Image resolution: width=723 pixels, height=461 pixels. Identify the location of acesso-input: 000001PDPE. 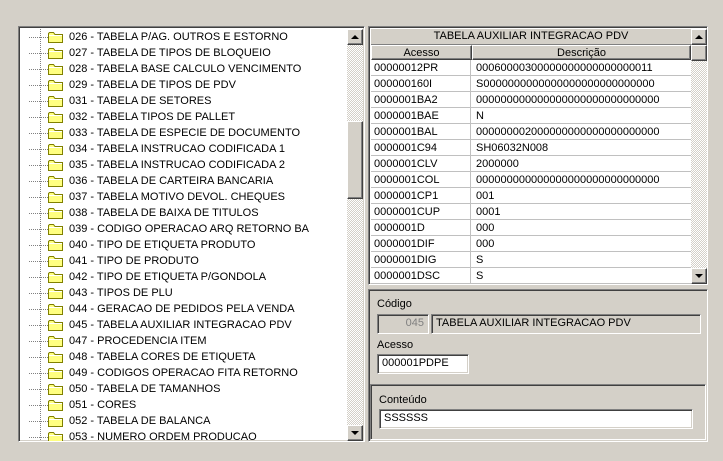
(423, 364).